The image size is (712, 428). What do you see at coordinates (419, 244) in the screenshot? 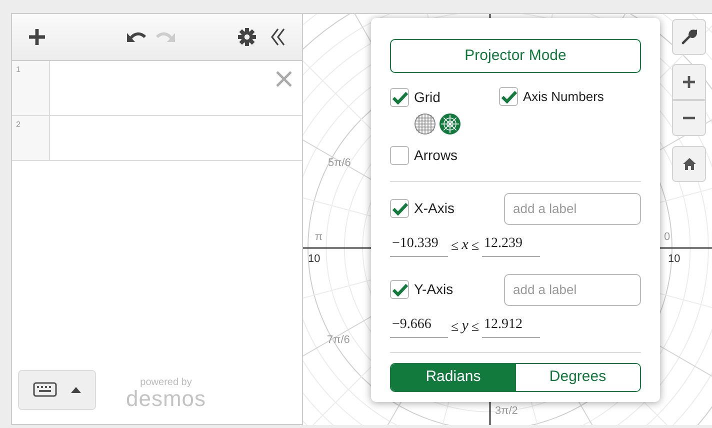
I see `range-min-field: −10.339` at bounding box center [419, 244].